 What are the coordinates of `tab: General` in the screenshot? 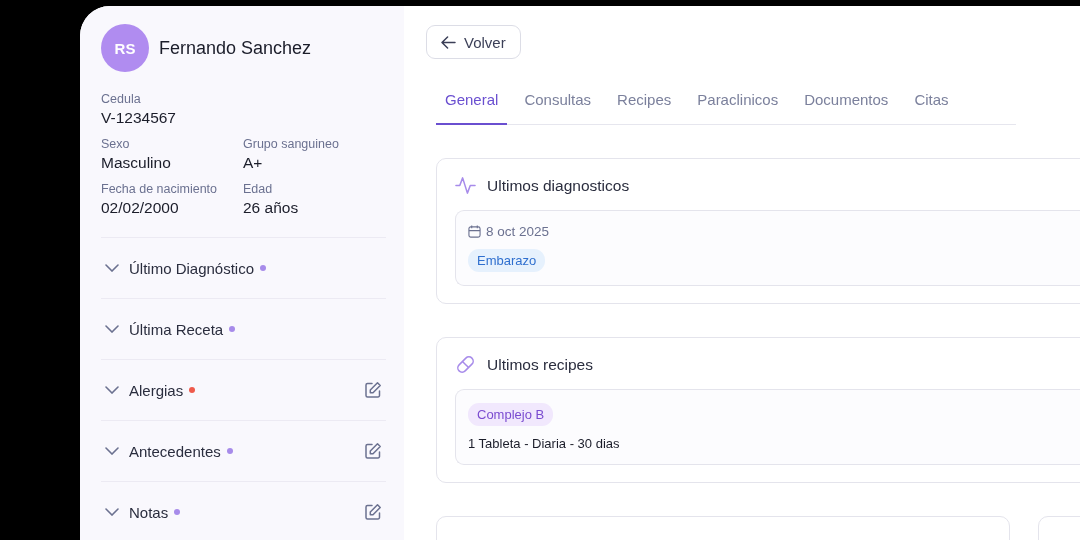 It's located at (472, 102).